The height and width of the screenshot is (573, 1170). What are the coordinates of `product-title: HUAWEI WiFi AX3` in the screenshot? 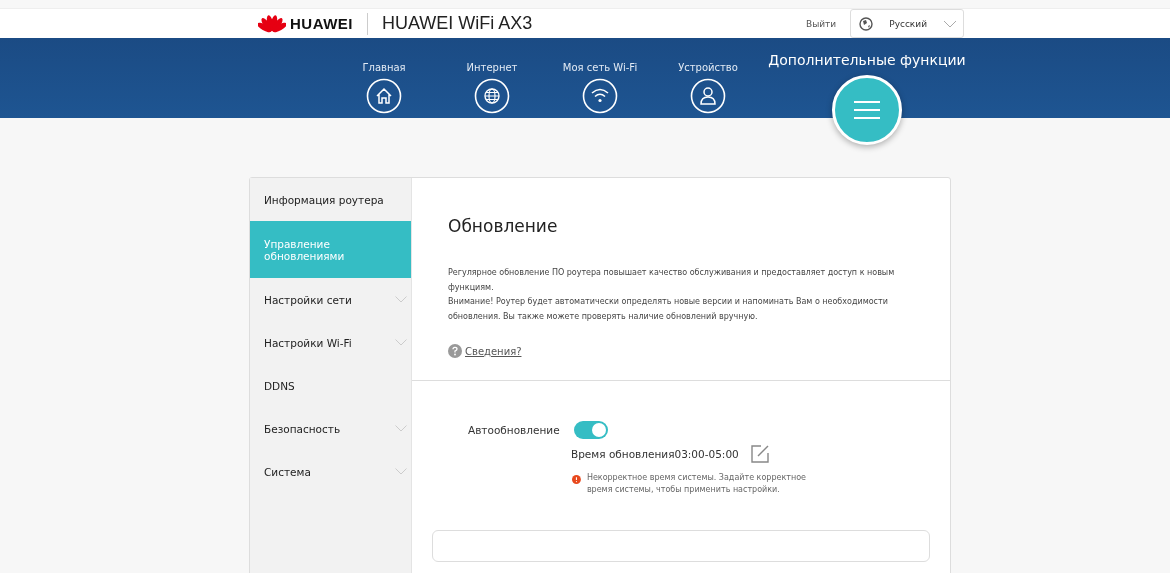 It's located at (457, 23).